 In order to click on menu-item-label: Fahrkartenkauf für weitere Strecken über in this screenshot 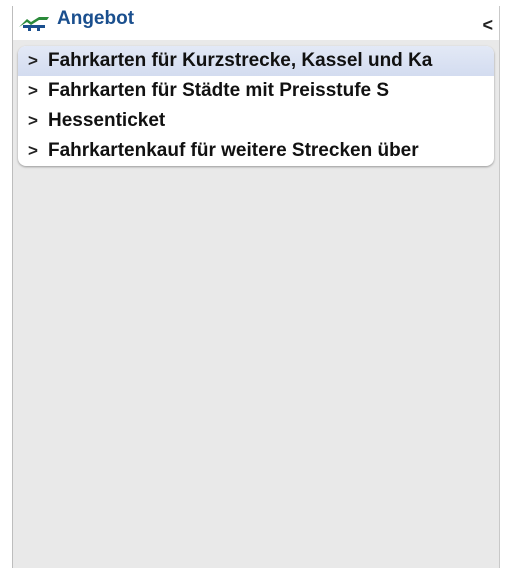, I will do `click(233, 150)`.